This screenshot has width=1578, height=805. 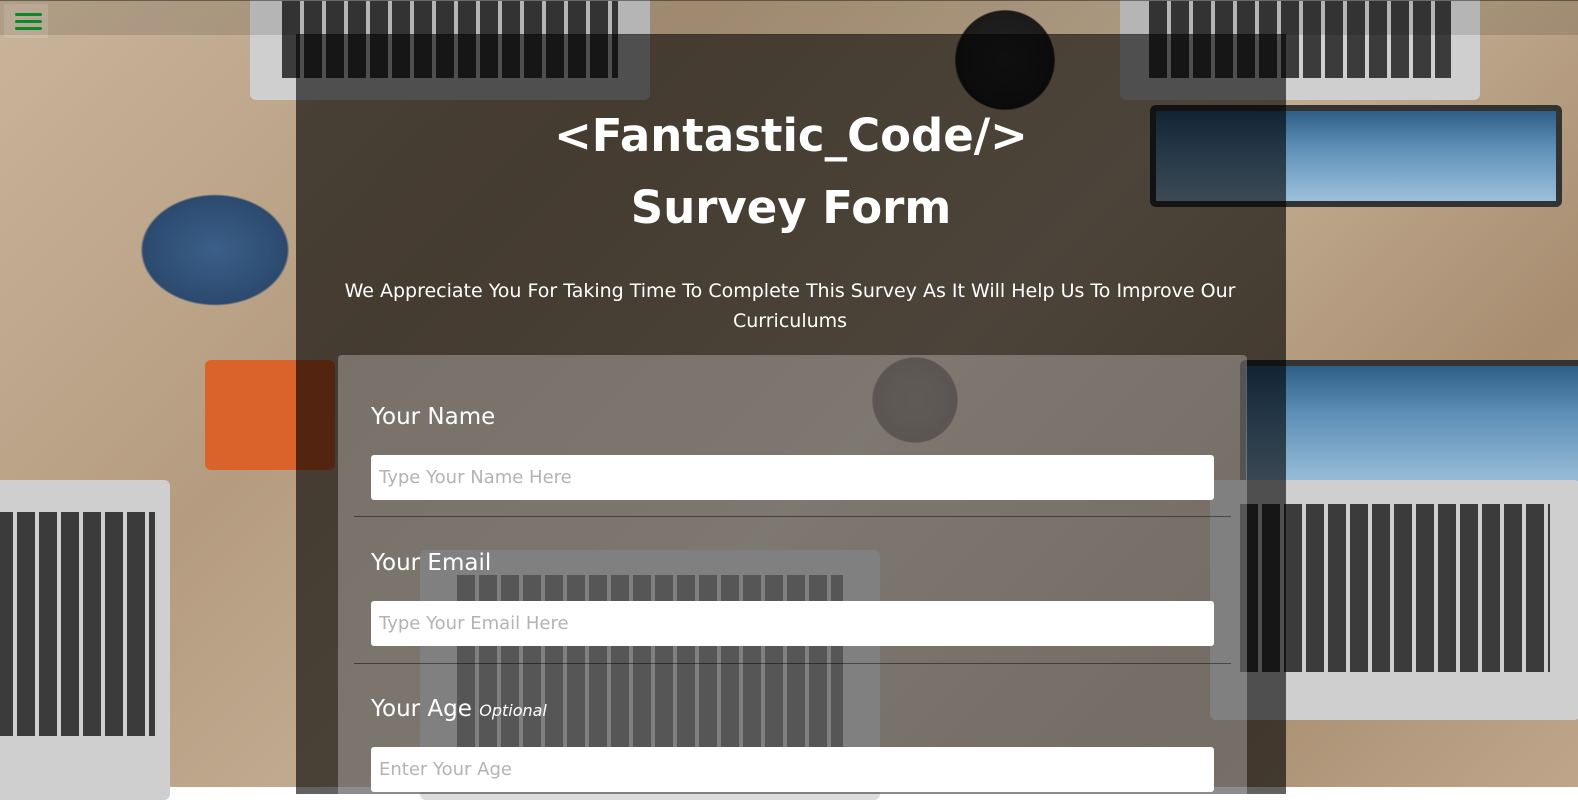 I want to click on email-label: Your Email, so click(x=431, y=563).